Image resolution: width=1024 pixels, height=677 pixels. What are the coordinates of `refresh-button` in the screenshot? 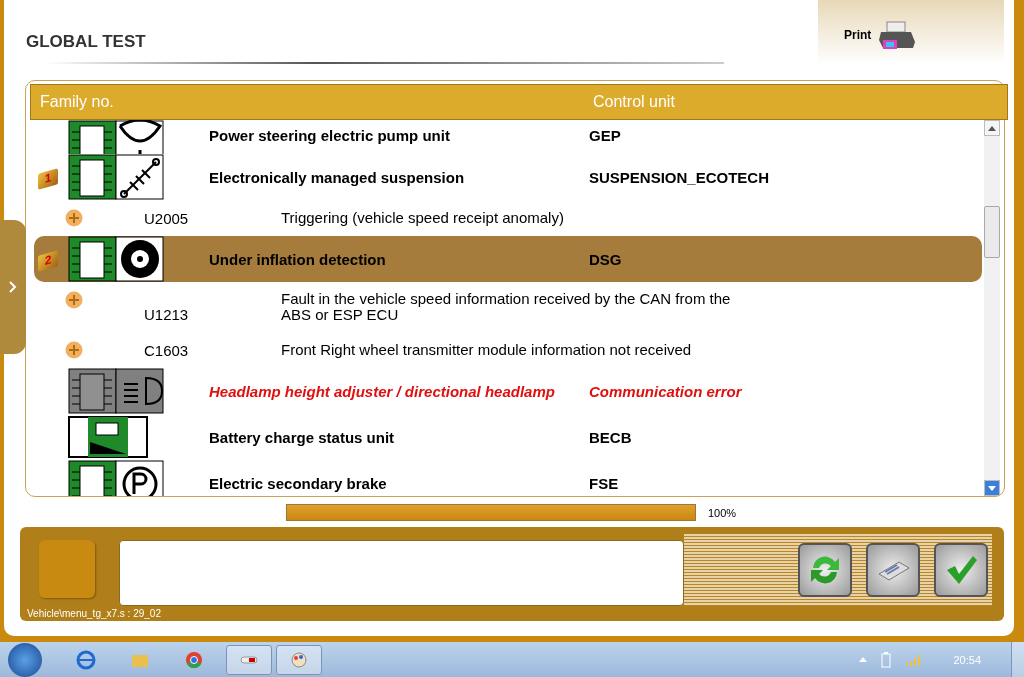 It's located at (825, 570).